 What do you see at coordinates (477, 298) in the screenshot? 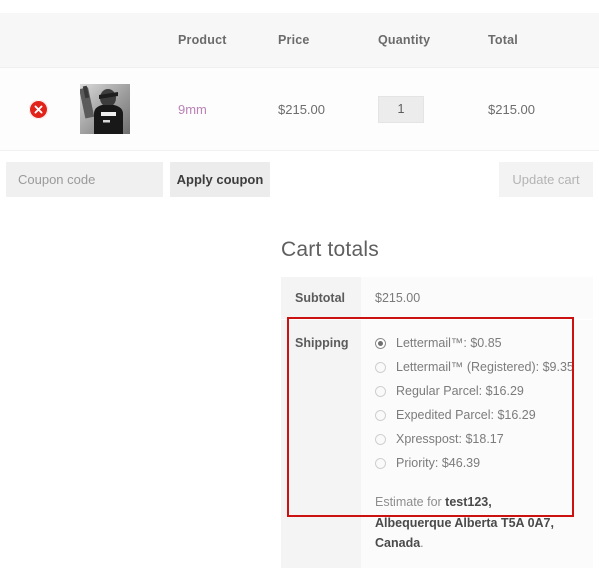
I see `subtotal-value: $215.00` at bounding box center [477, 298].